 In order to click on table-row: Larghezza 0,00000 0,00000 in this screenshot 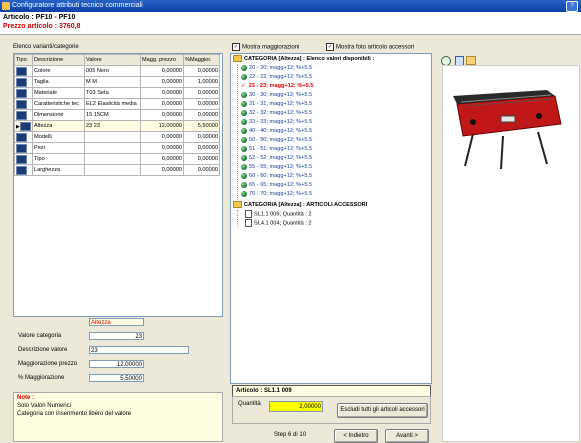, I will do `click(117, 170)`.